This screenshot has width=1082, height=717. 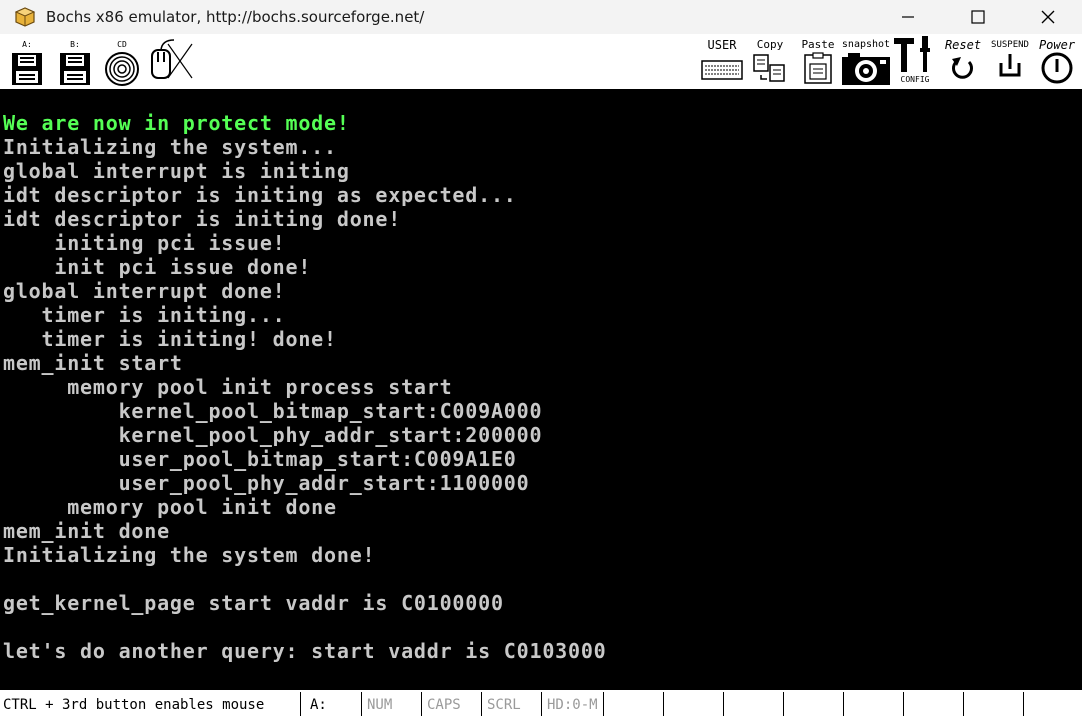 I want to click on cdrom-icon, so click(x=122, y=69).